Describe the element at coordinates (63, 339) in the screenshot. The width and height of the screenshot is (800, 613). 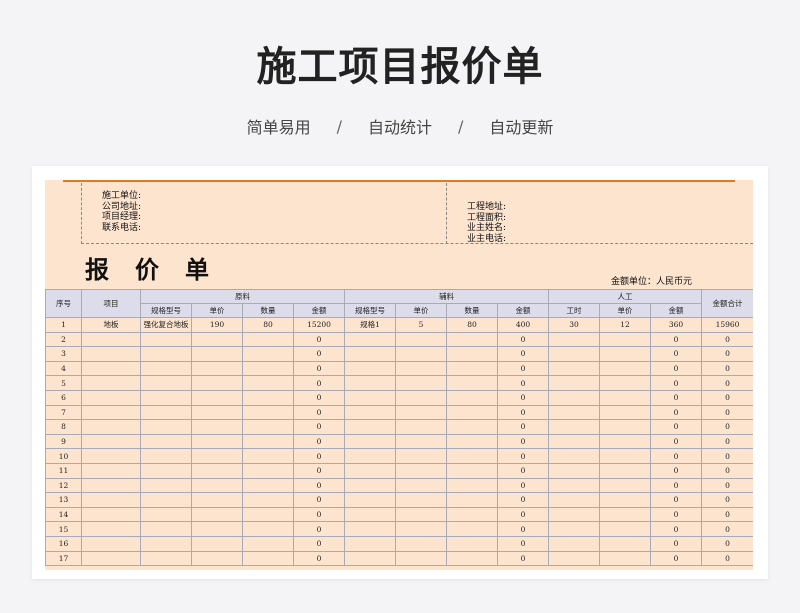
I see `cell-no: 2` at that location.